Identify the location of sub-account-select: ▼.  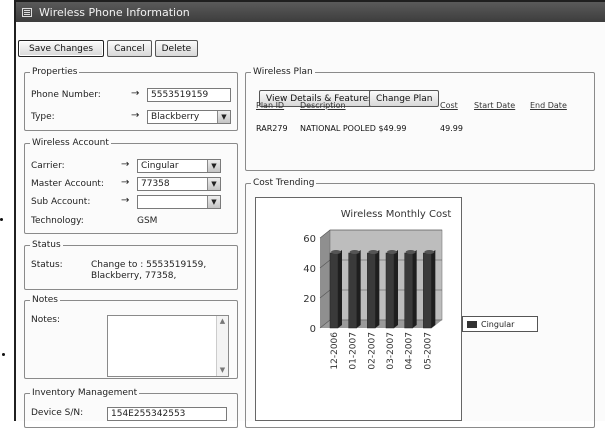
(179, 202).